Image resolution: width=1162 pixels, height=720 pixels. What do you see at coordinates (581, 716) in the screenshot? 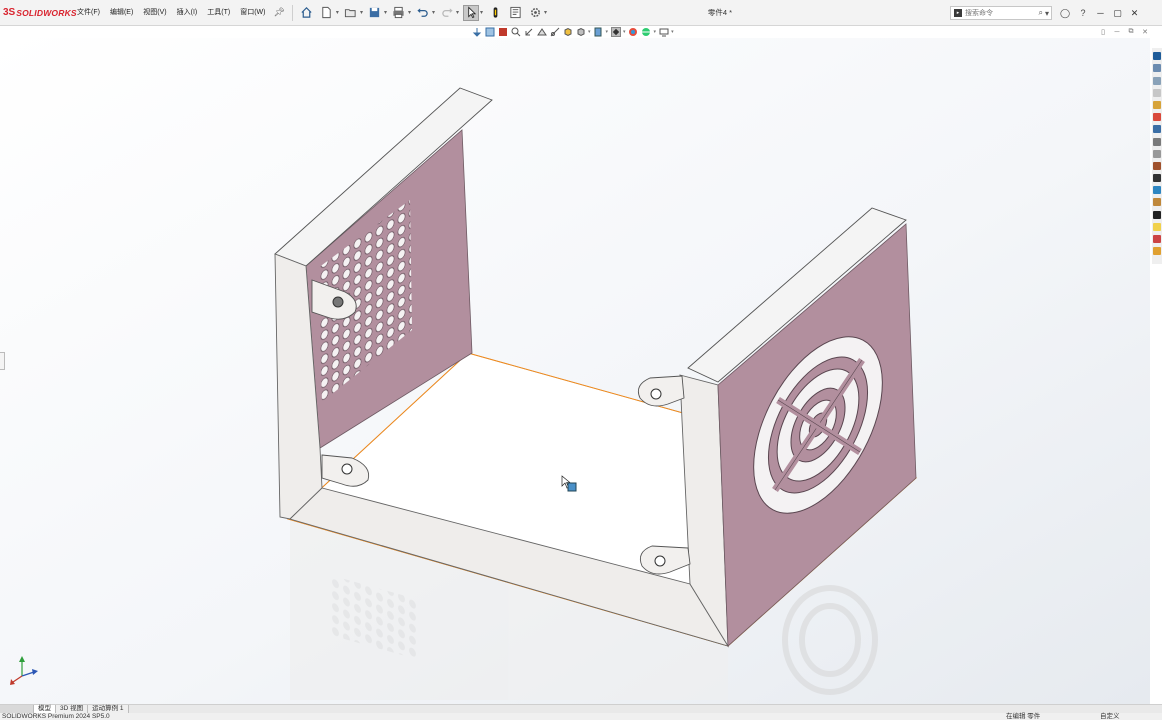
I see `status-bar: SOLIDWORKS Premium 2024 SP5.0 在编辑 零件 自定义` at bounding box center [581, 716].